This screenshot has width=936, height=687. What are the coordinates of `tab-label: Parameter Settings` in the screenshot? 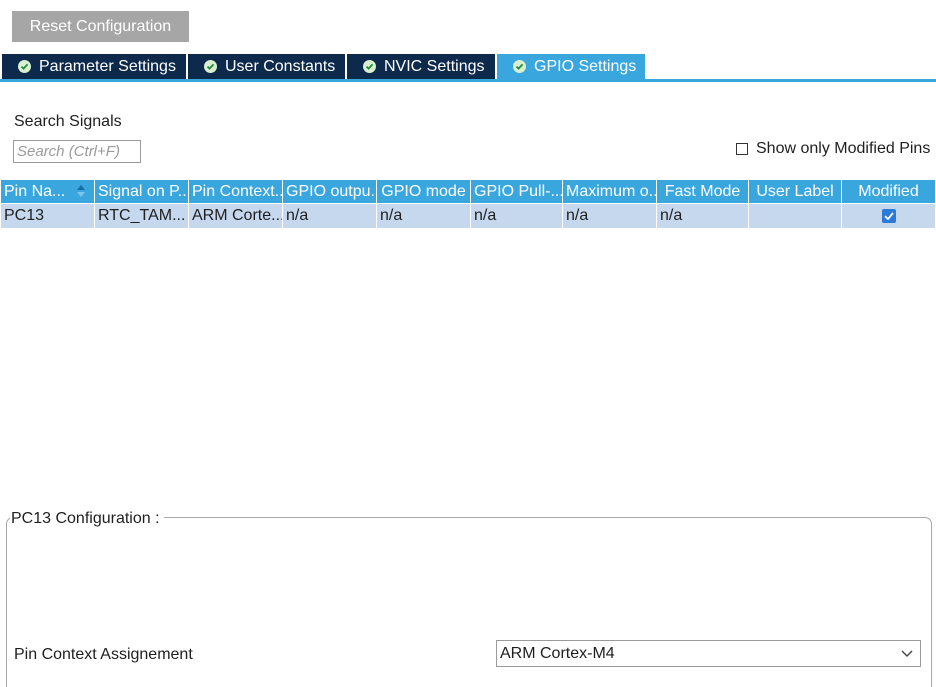 It's located at (107, 66).